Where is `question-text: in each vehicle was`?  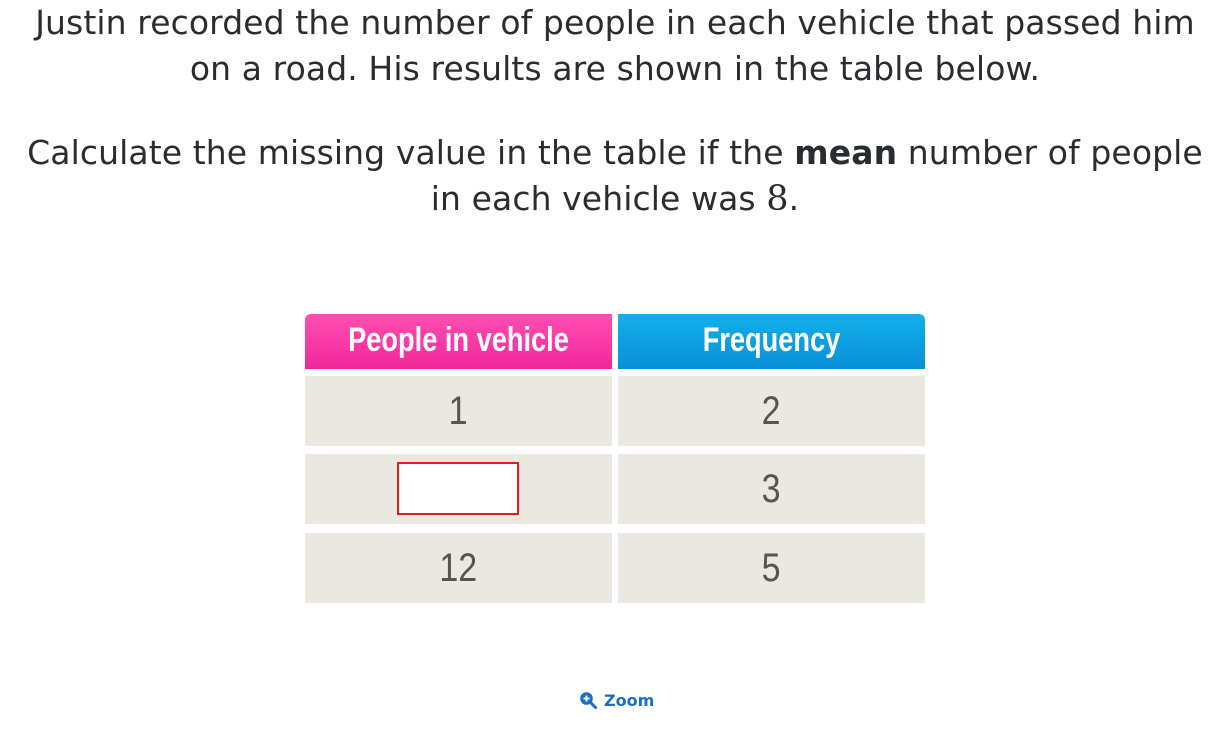
question-text: in each vehicle was is located at coordinates (598, 198).